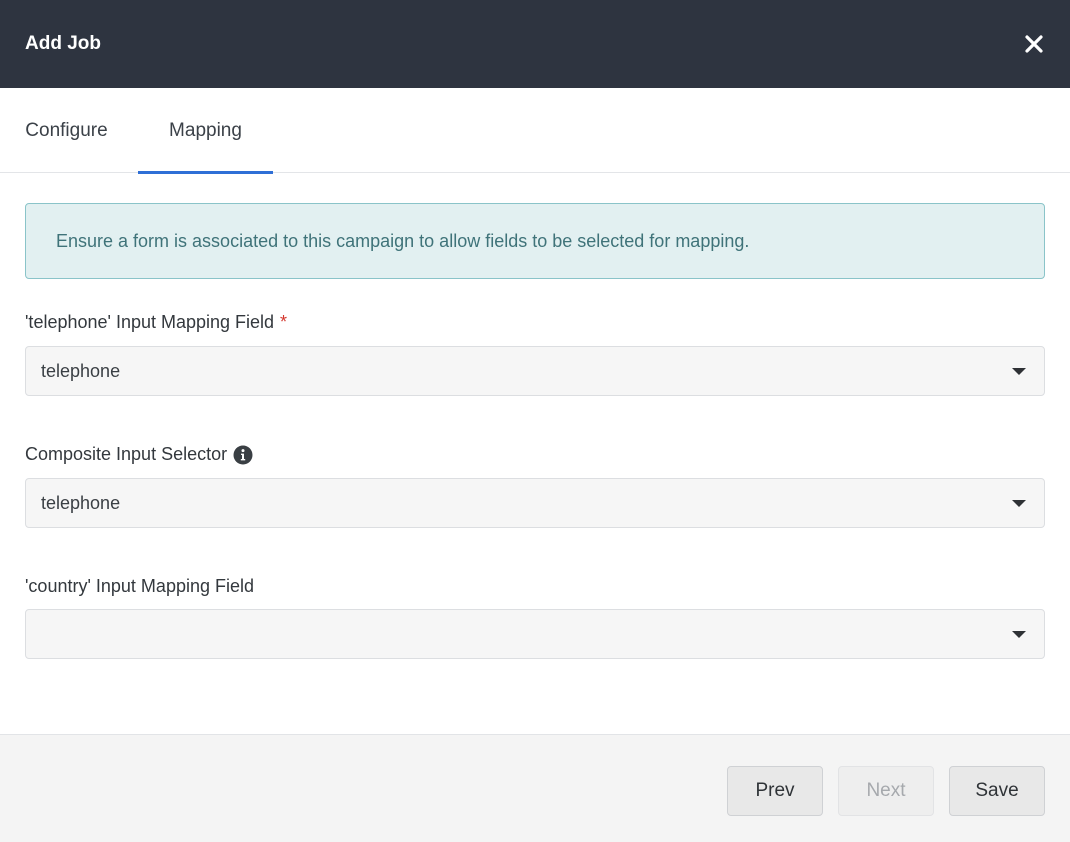  I want to click on tab-label: Mapping, so click(205, 130).